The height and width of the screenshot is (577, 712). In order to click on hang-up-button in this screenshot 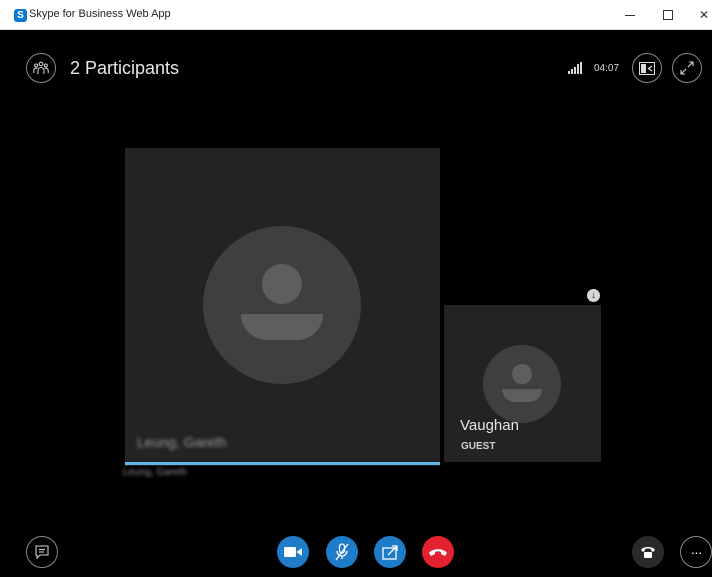, I will do `click(438, 552)`.